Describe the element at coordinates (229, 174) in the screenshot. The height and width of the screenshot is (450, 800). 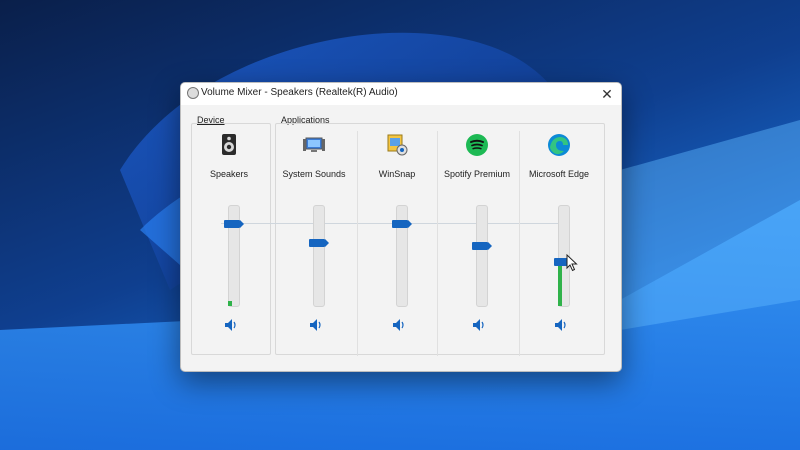
I see `channel-name: Speakers` at that location.